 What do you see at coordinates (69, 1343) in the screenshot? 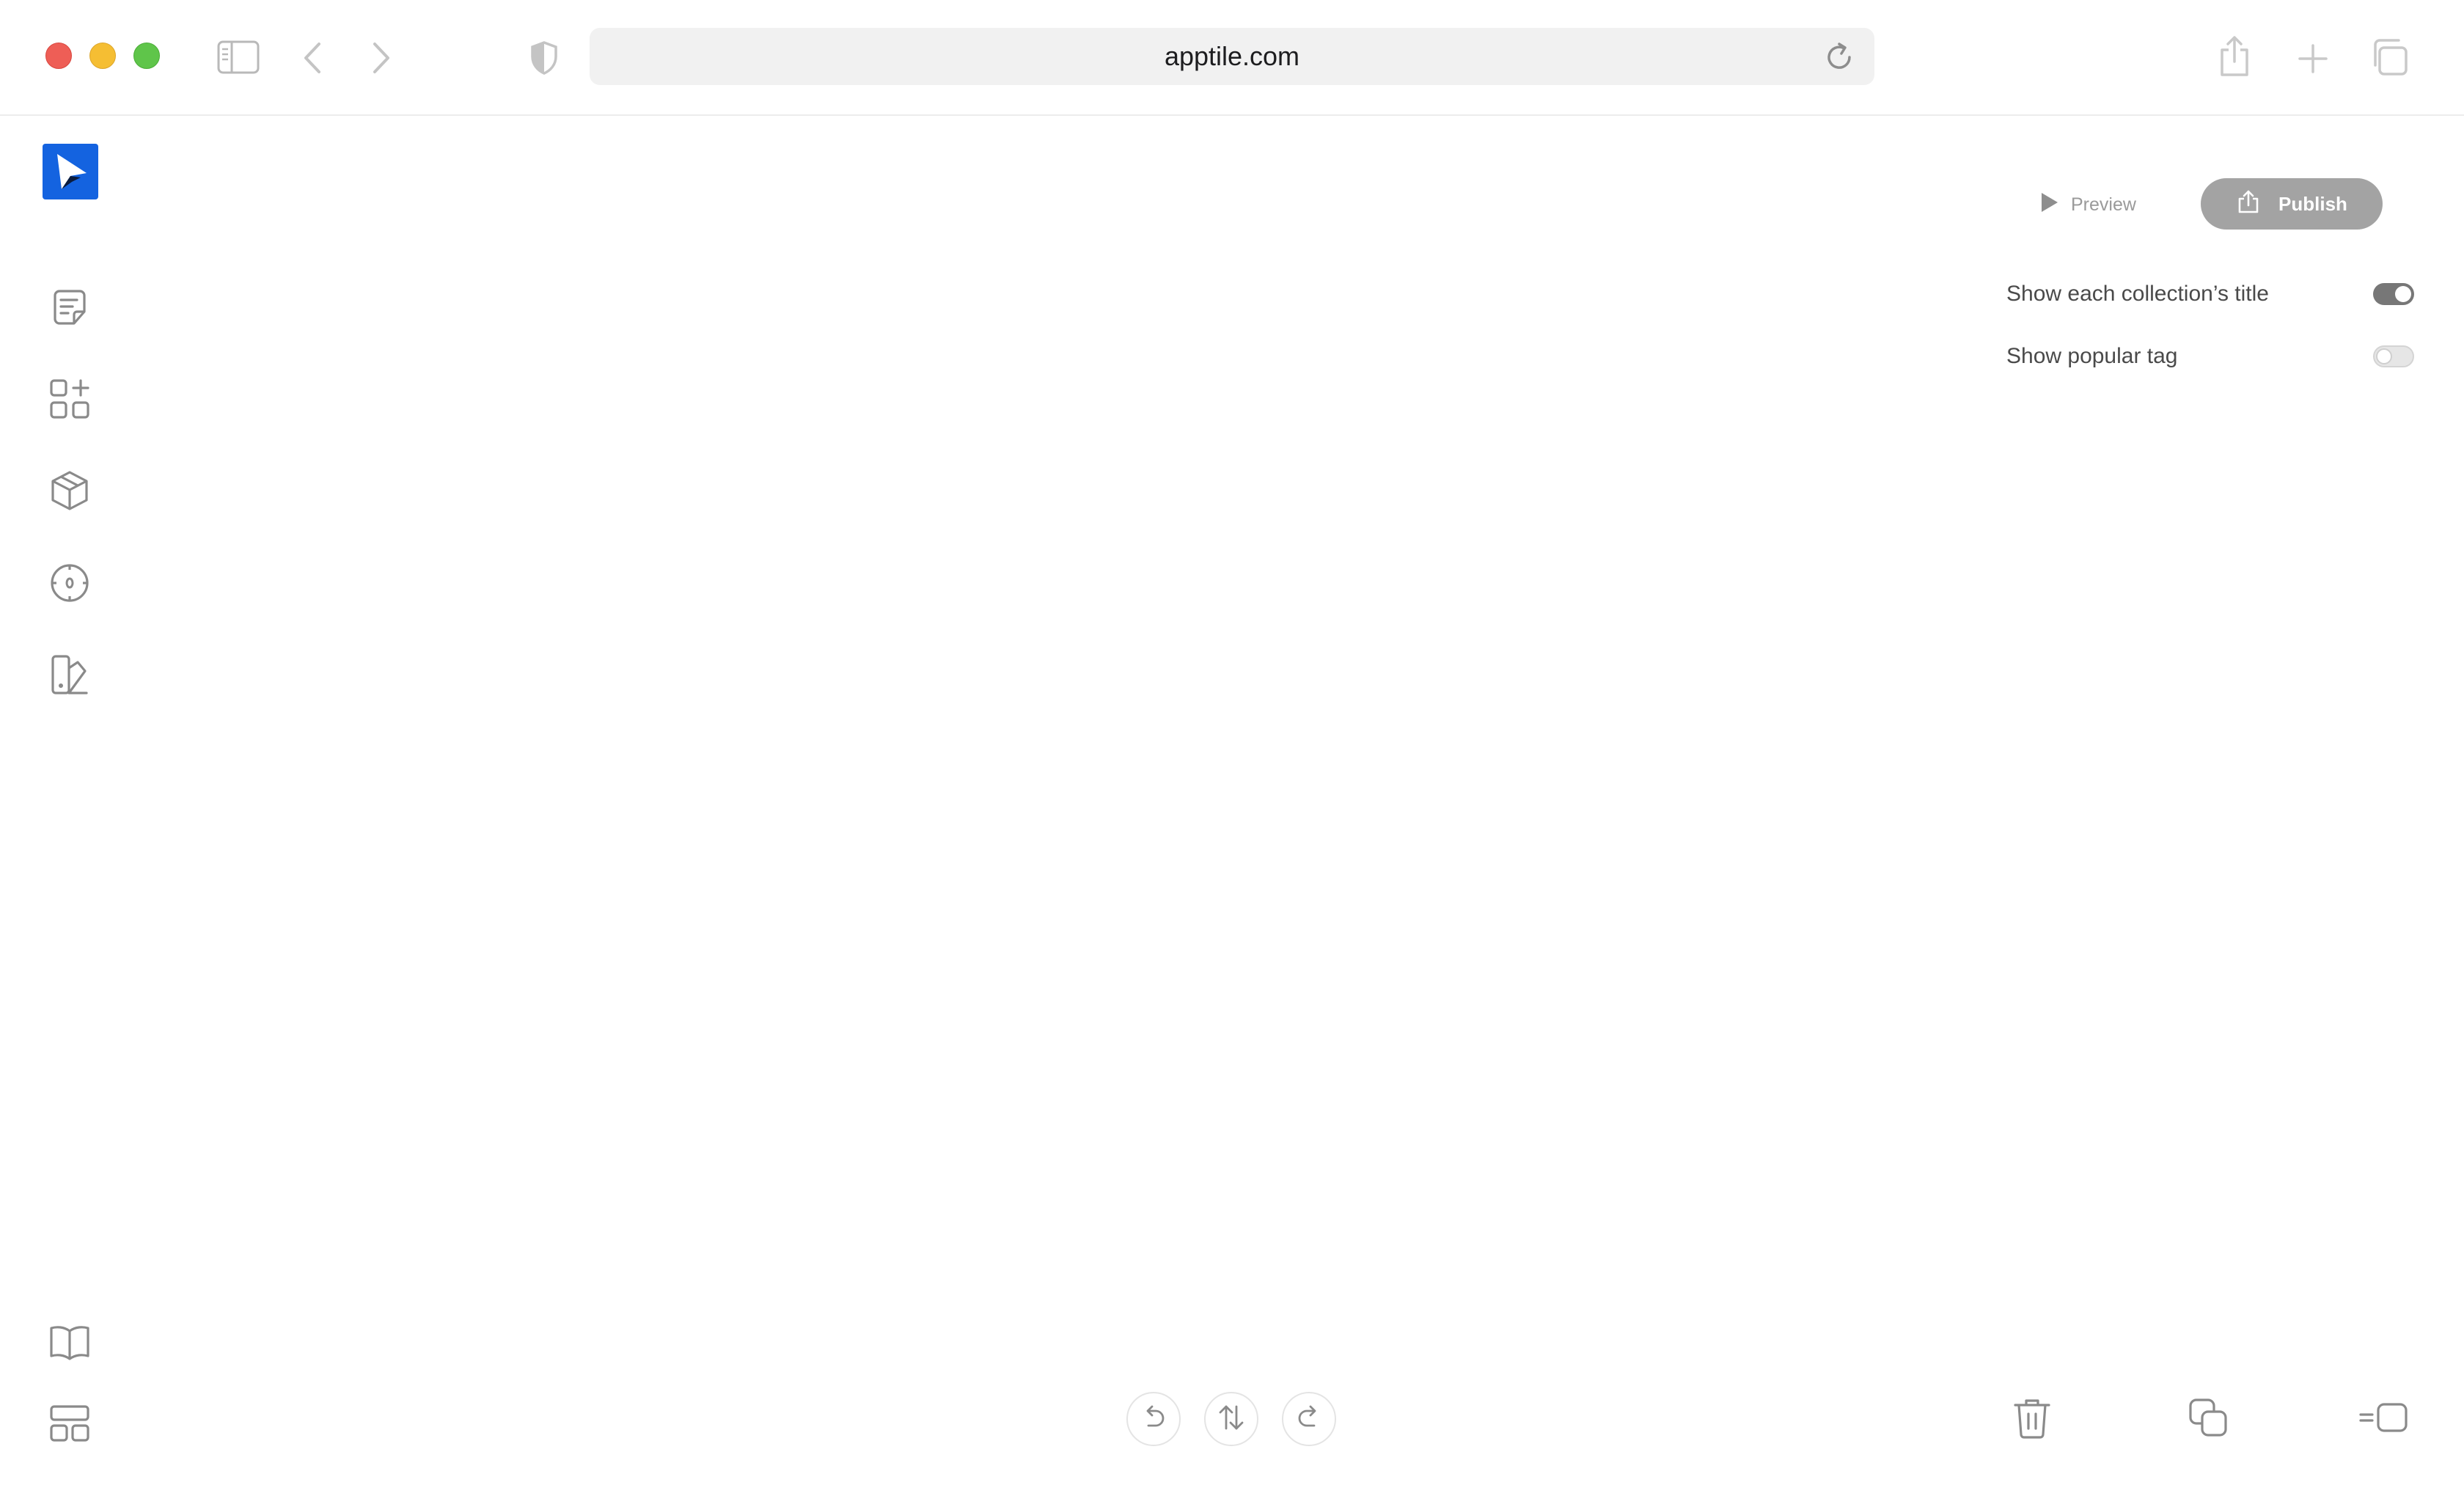
I see `book-icon` at bounding box center [69, 1343].